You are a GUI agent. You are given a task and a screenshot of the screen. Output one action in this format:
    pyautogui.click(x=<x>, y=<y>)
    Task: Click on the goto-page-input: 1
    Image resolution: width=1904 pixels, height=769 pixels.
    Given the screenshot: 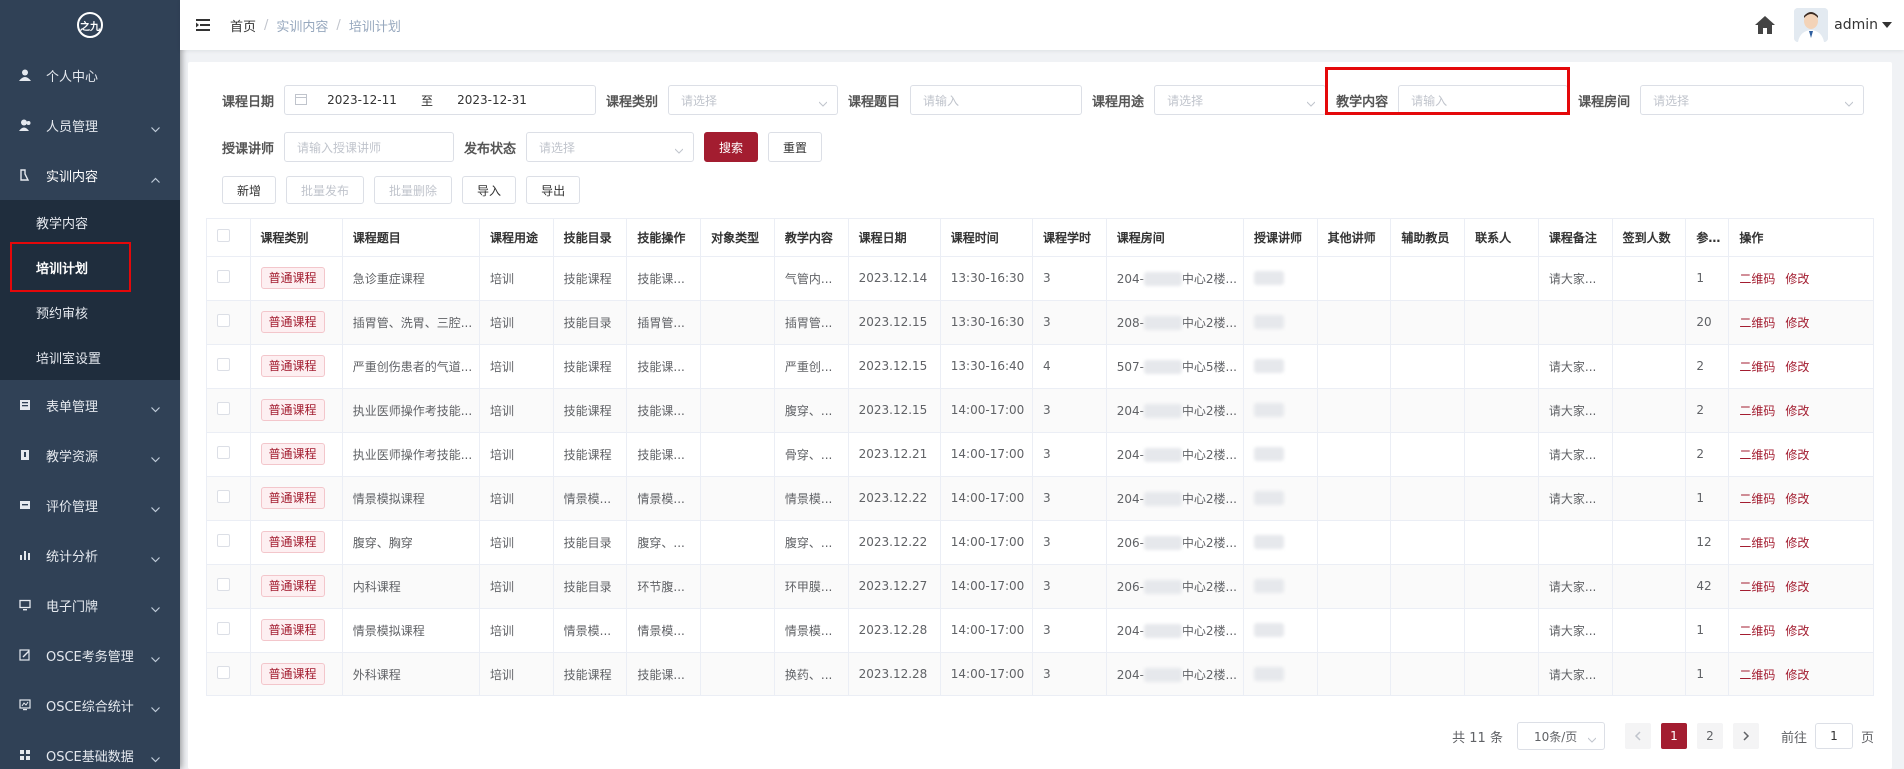 What is the action you would take?
    pyautogui.click(x=1833, y=736)
    